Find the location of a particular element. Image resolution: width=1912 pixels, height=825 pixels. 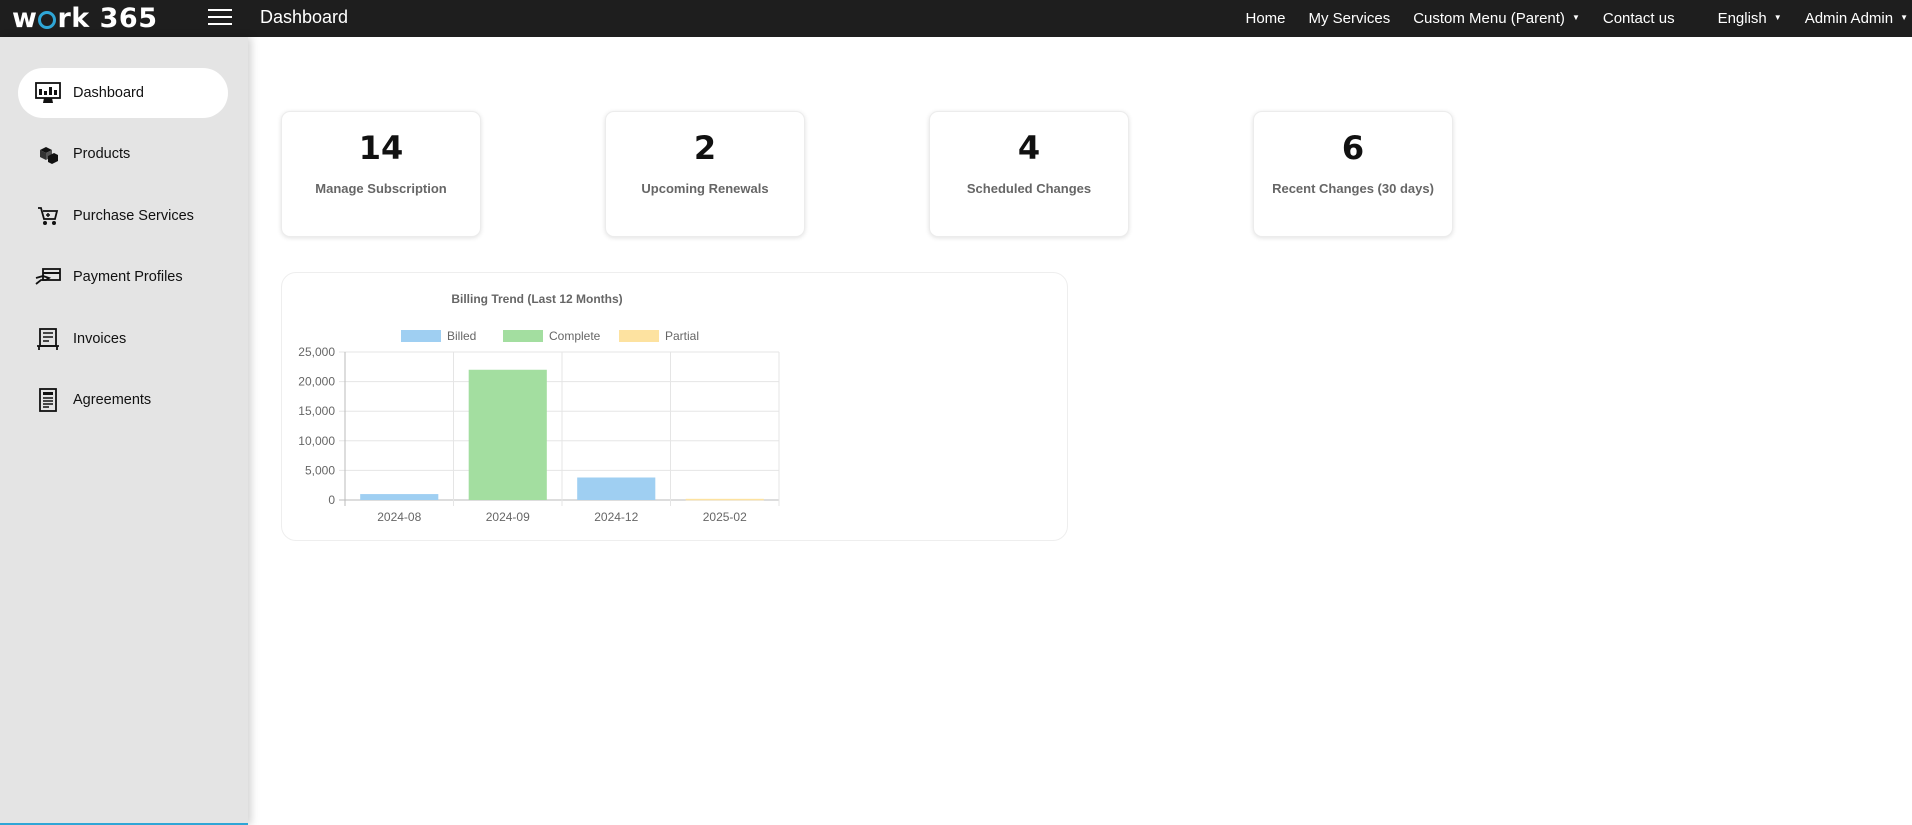

legend-label-partial: Partial is located at coordinates (682, 336).